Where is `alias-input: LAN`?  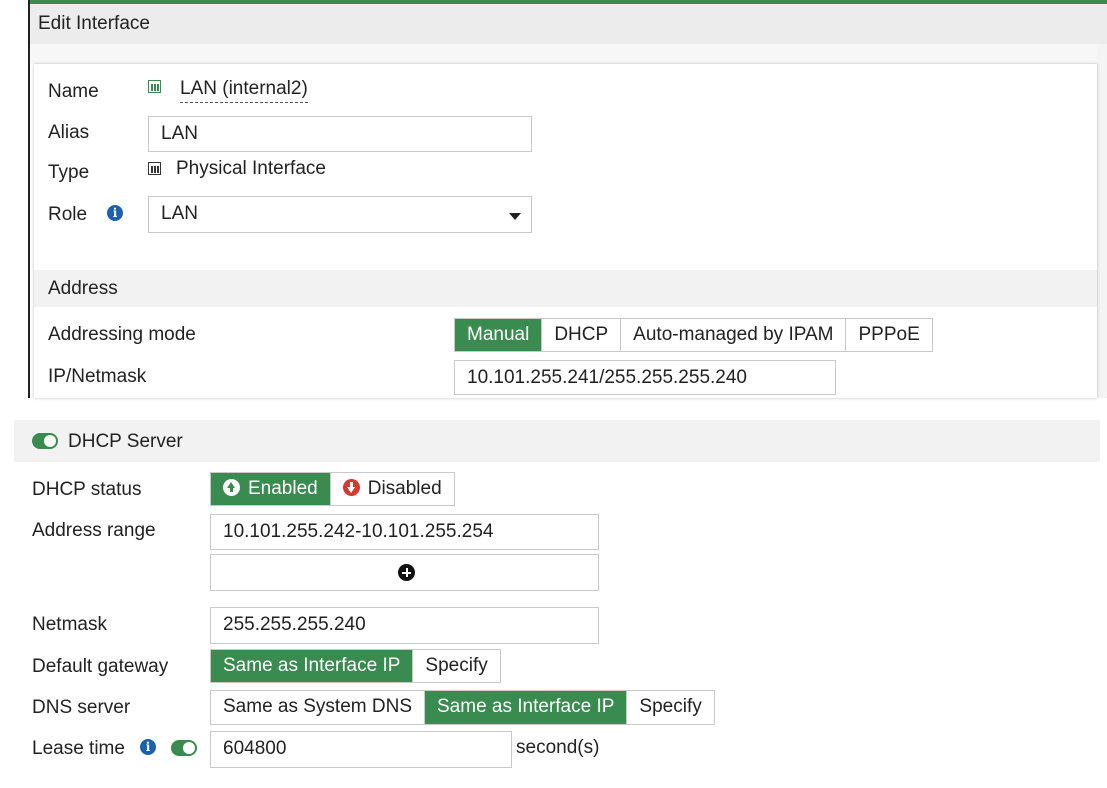
alias-input: LAN is located at coordinates (340, 134).